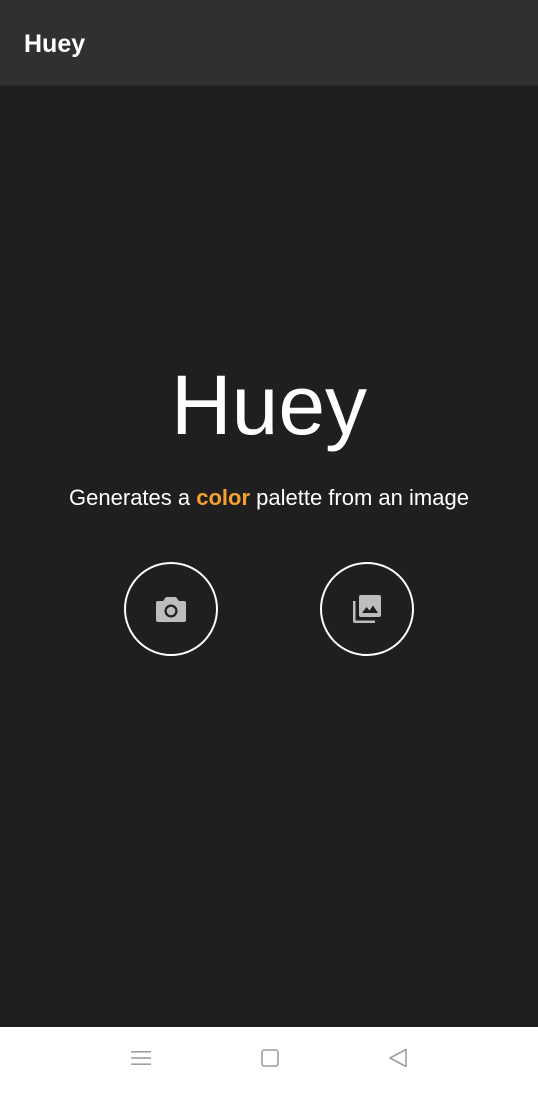 Image resolution: width=538 pixels, height=1093 pixels. I want to click on system-navigation-bar, so click(269, 1060).